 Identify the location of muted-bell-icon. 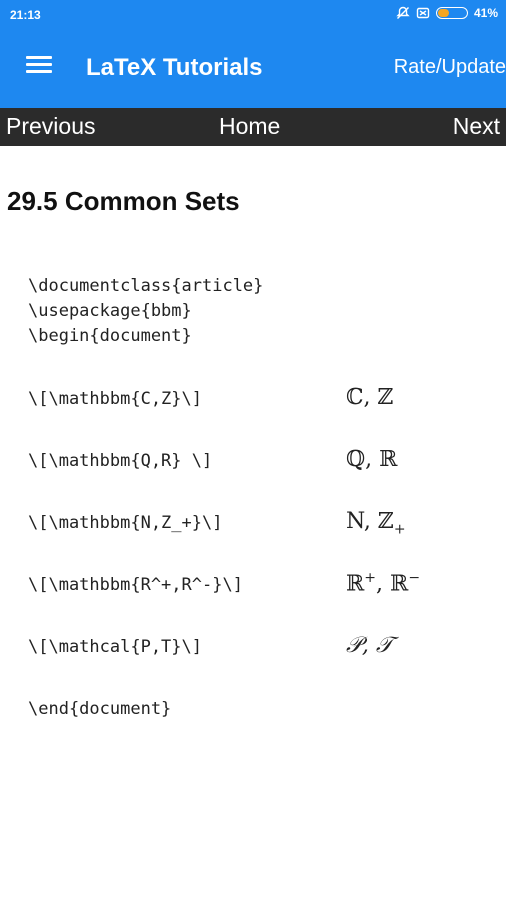
(403, 13).